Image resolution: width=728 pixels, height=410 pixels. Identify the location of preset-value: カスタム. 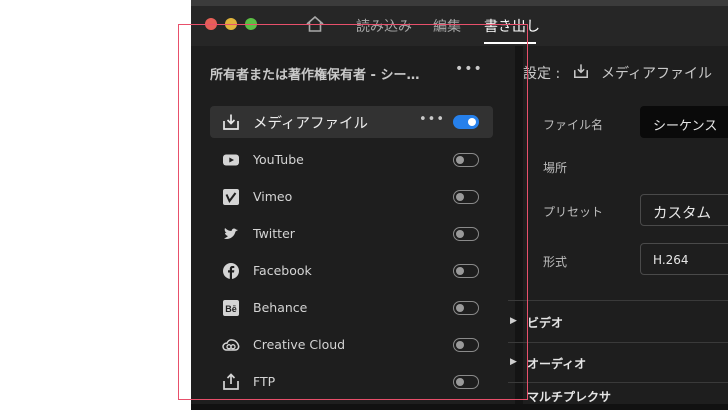
(682, 214).